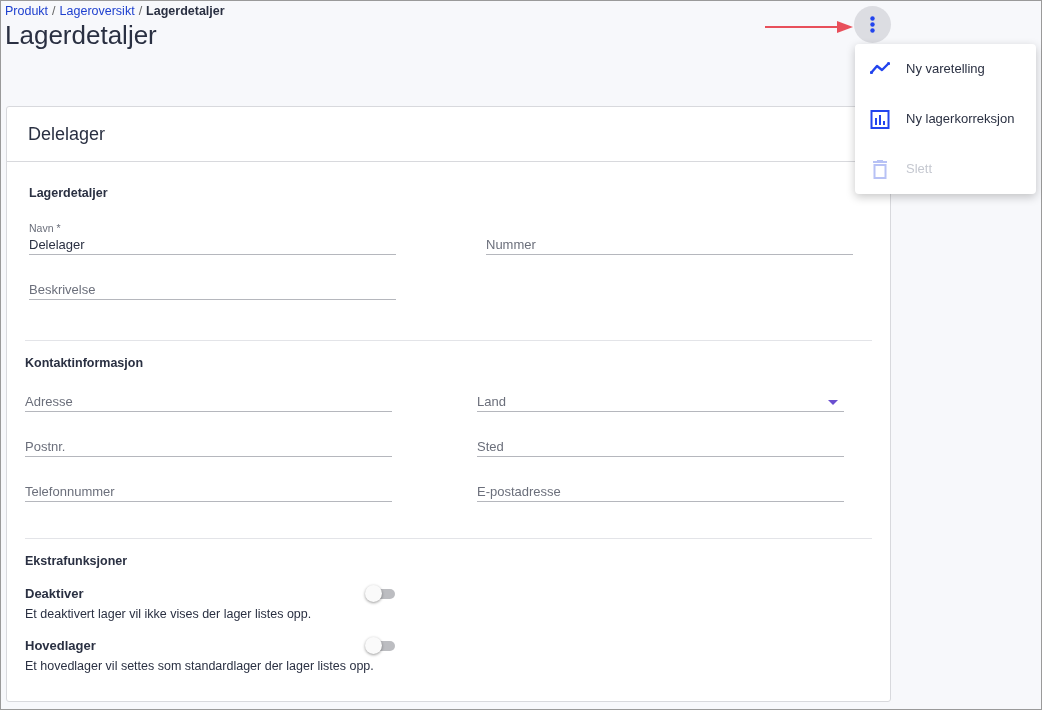 The image size is (1042, 710). What do you see at coordinates (660, 401) in the screenshot?
I see `select-field: Land` at bounding box center [660, 401].